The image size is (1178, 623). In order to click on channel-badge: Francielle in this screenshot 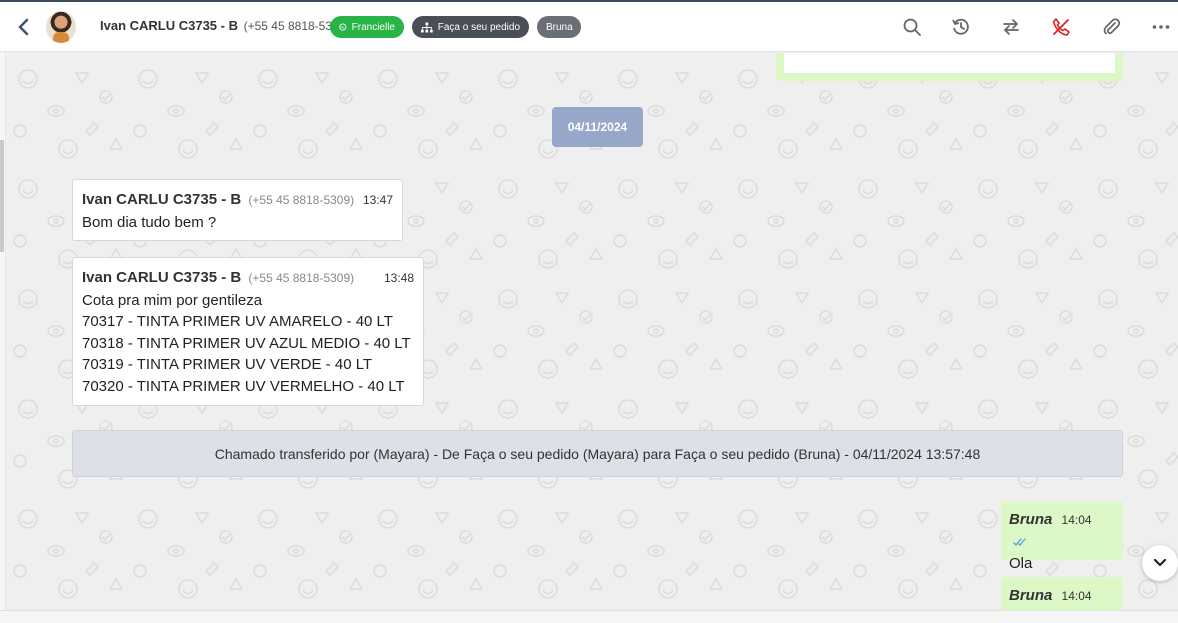, I will do `click(367, 27)`.